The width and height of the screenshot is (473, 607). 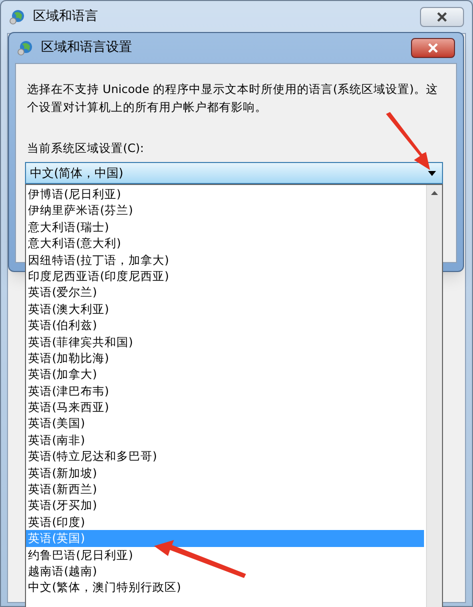 I want to click on dropdown-item: 意大利语(意大利), so click(x=226, y=243).